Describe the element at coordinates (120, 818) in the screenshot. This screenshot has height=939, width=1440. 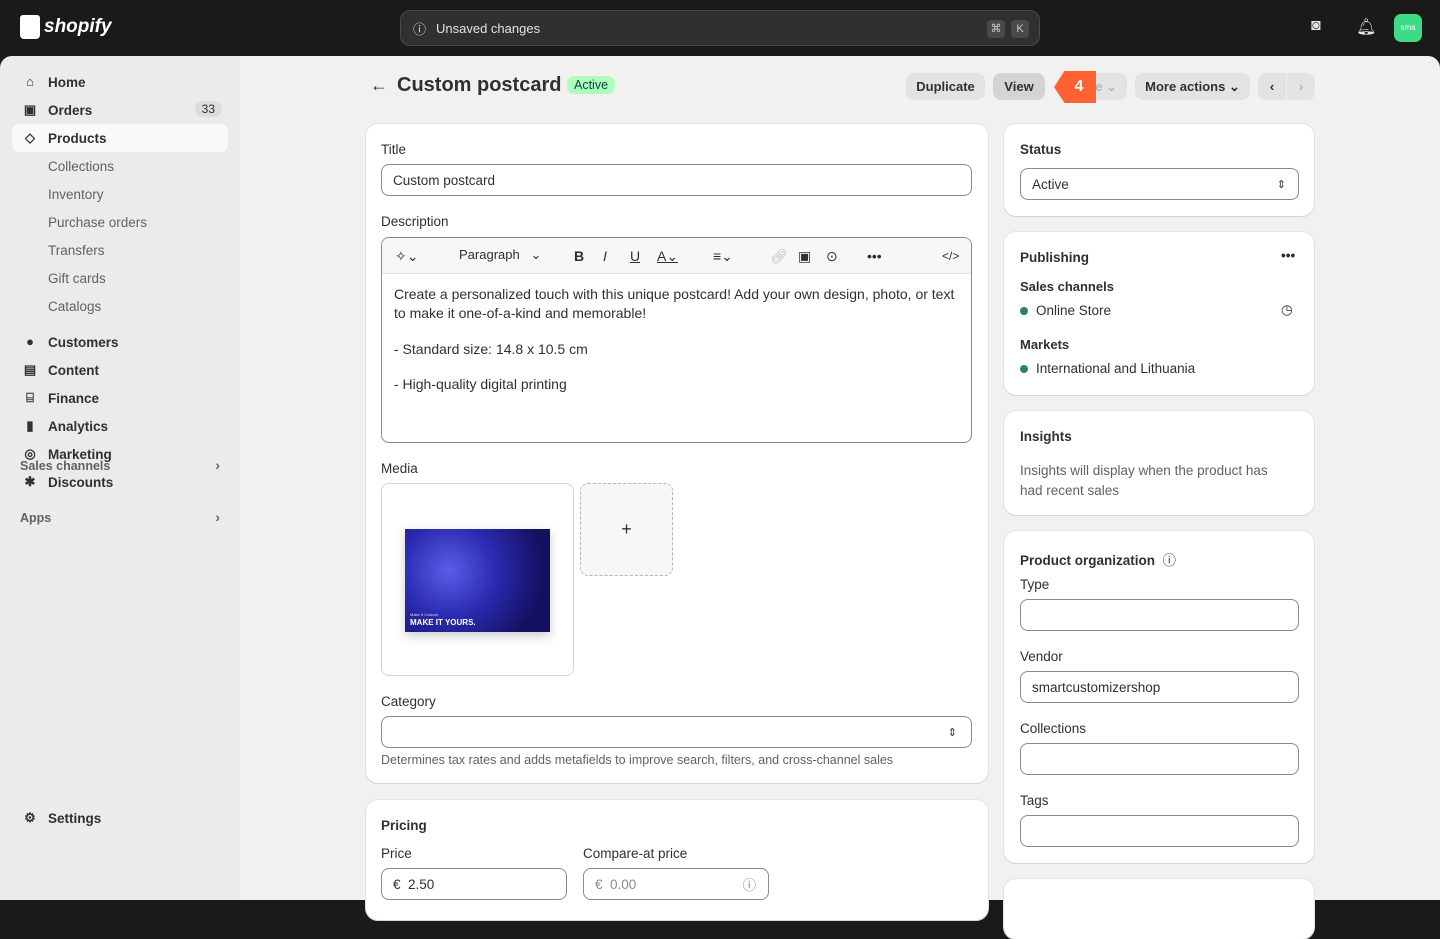
I see `sidebar-item-settings: ⚙ Settings` at that location.